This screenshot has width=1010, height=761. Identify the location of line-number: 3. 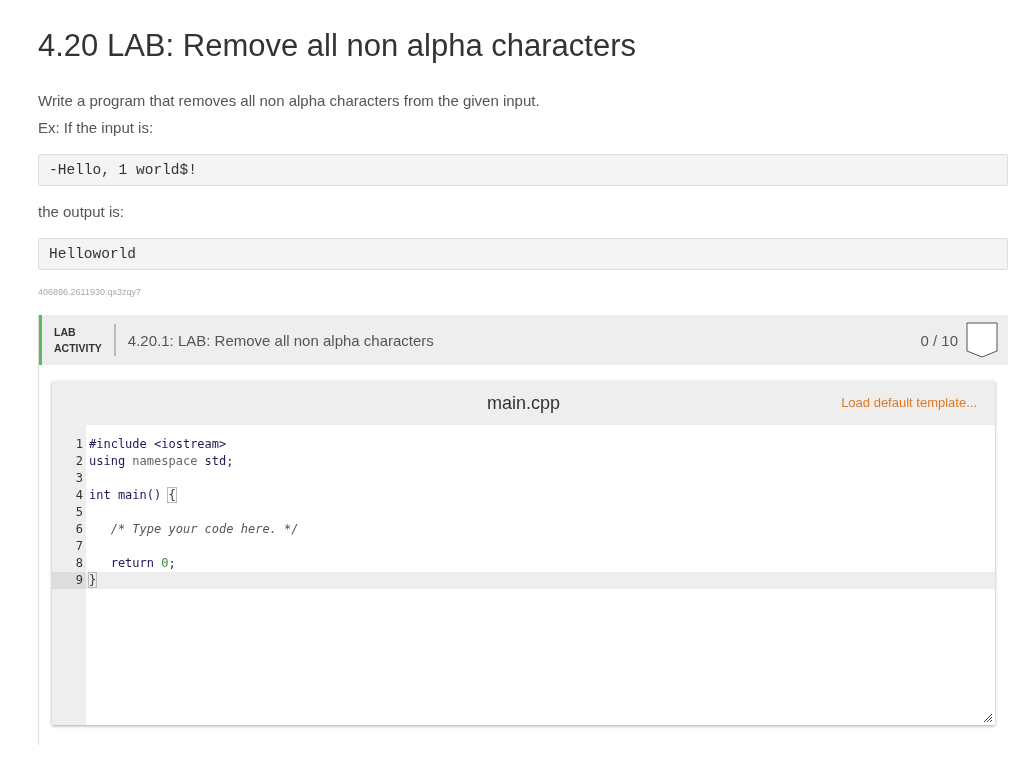
(79, 478).